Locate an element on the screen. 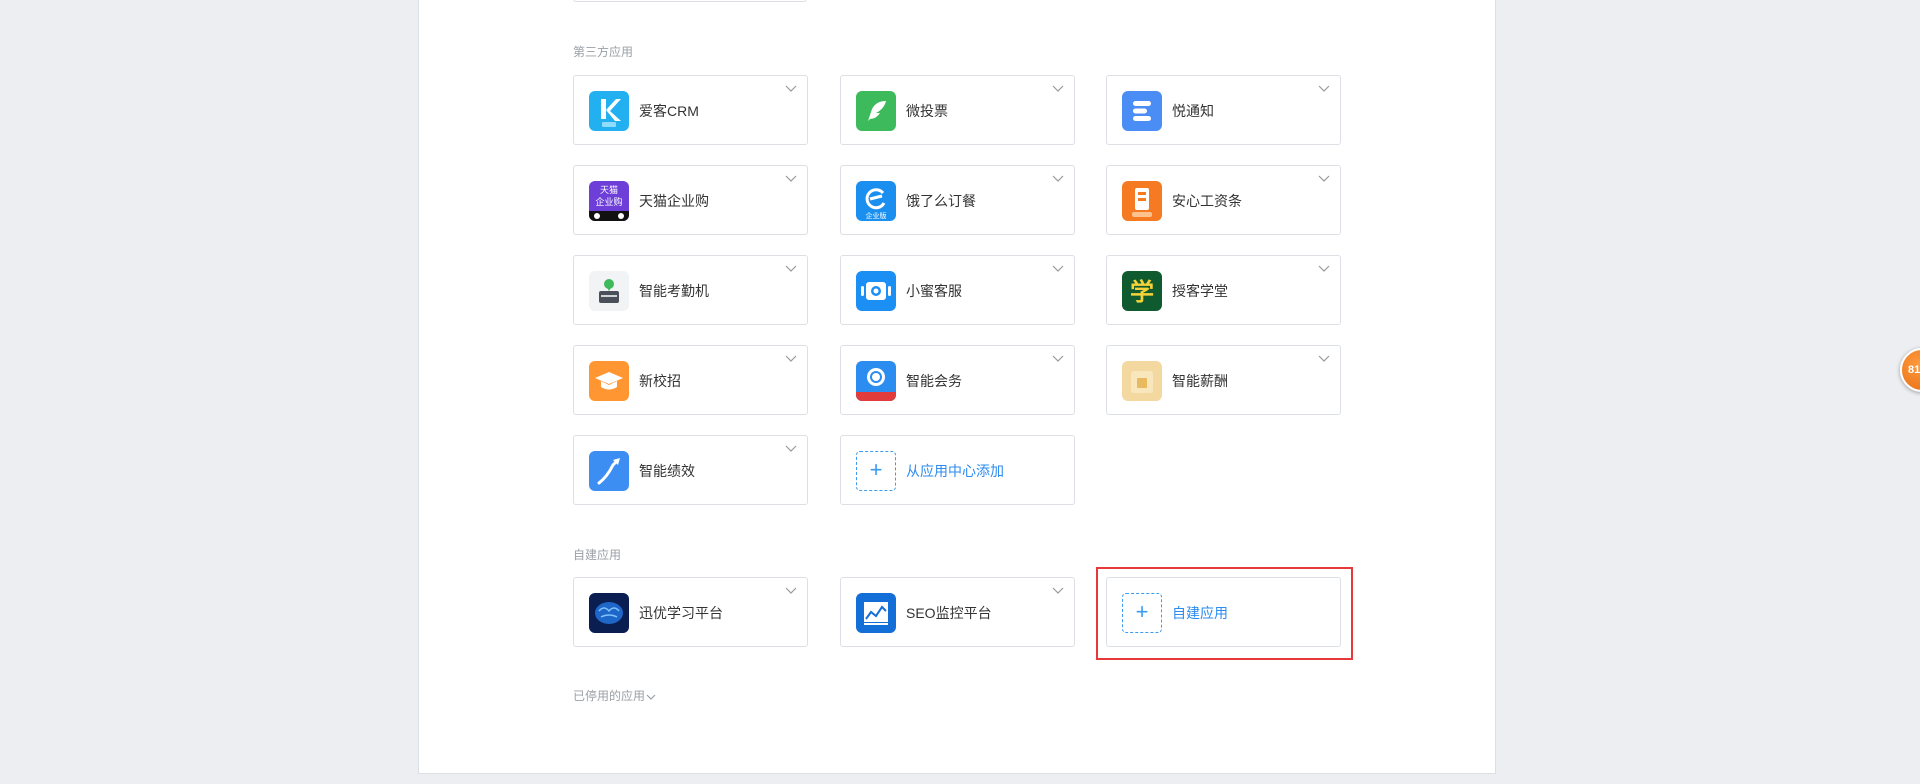 This screenshot has height=784, width=1920. app-name: 小蜜客服 is located at coordinates (934, 291).